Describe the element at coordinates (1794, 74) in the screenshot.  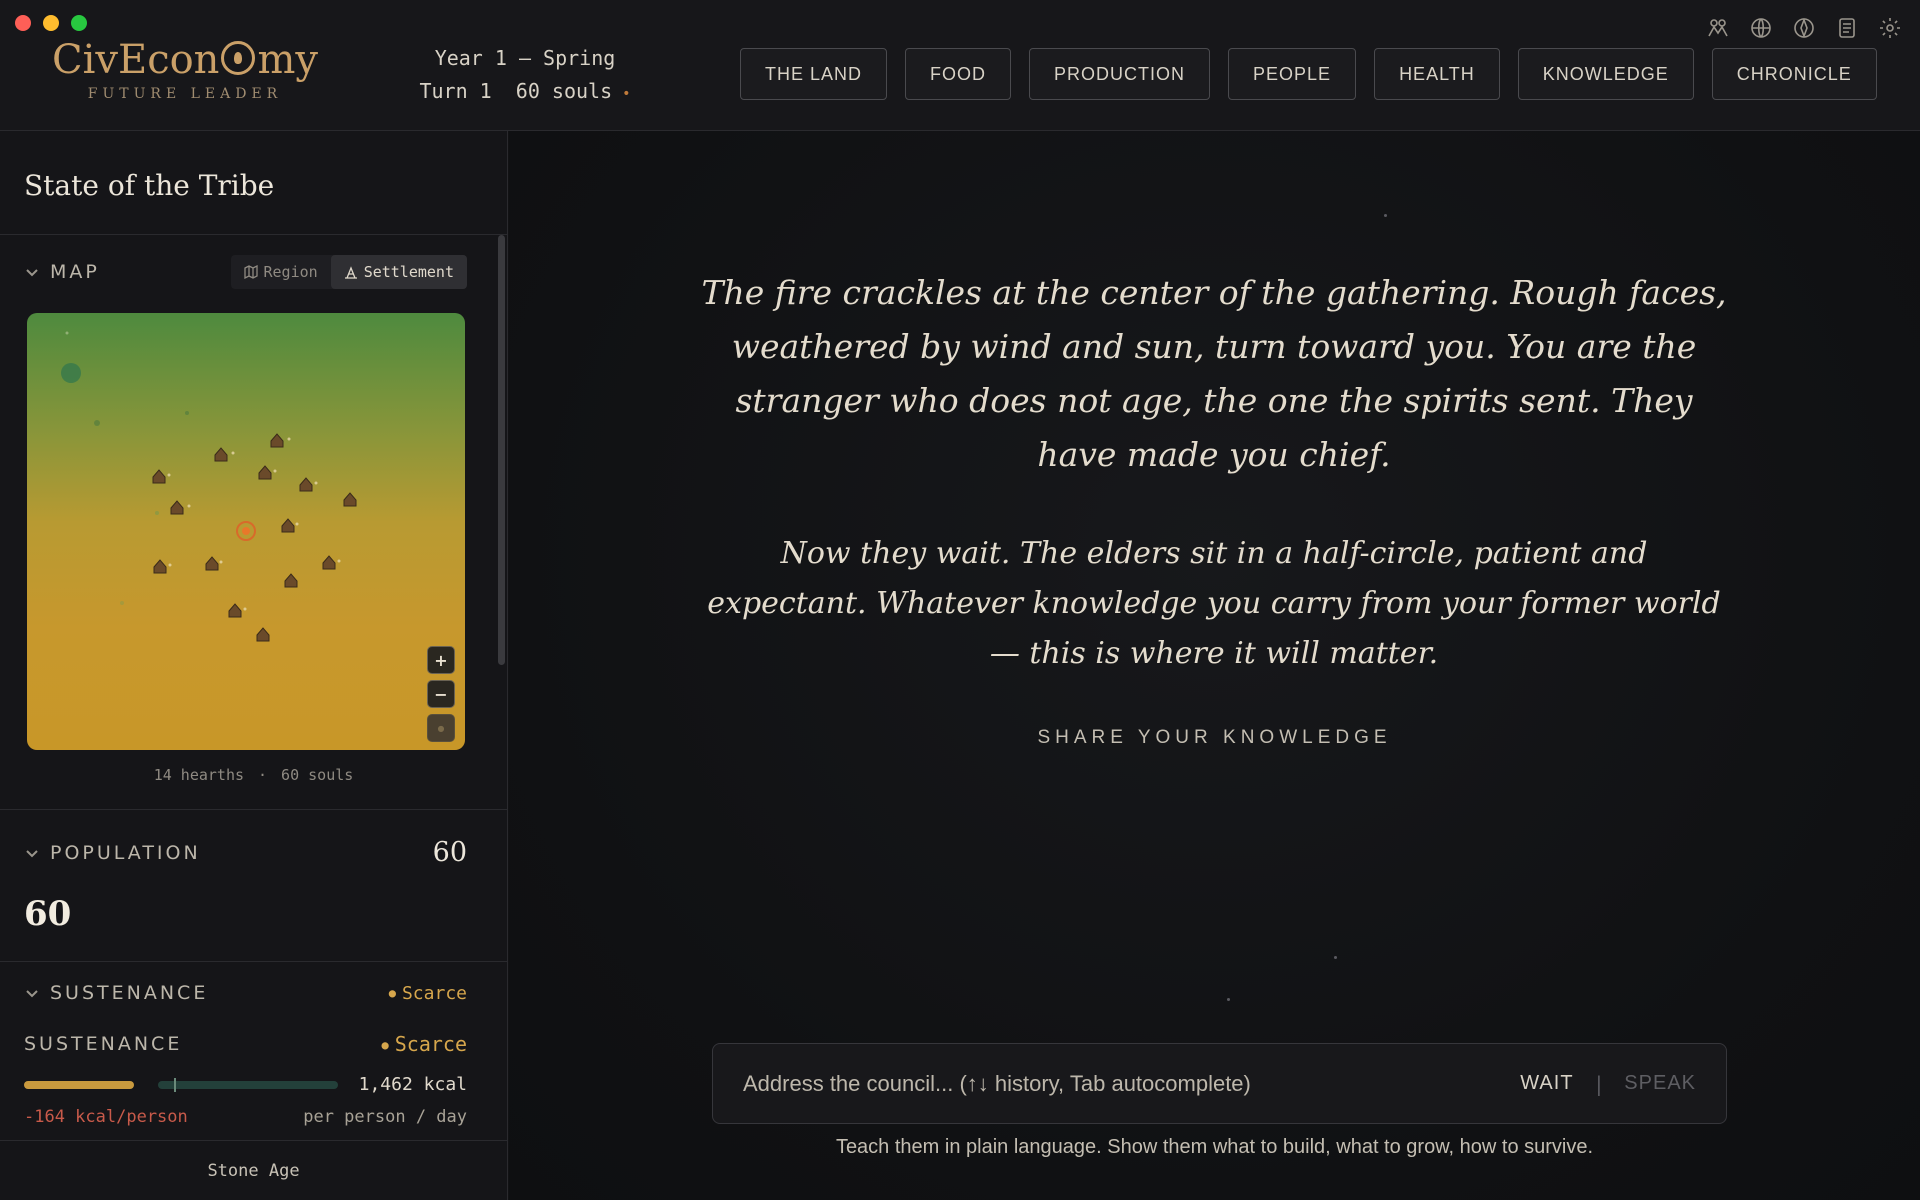
I see `nav-tab-chronicle: CHRONICLE` at that location.